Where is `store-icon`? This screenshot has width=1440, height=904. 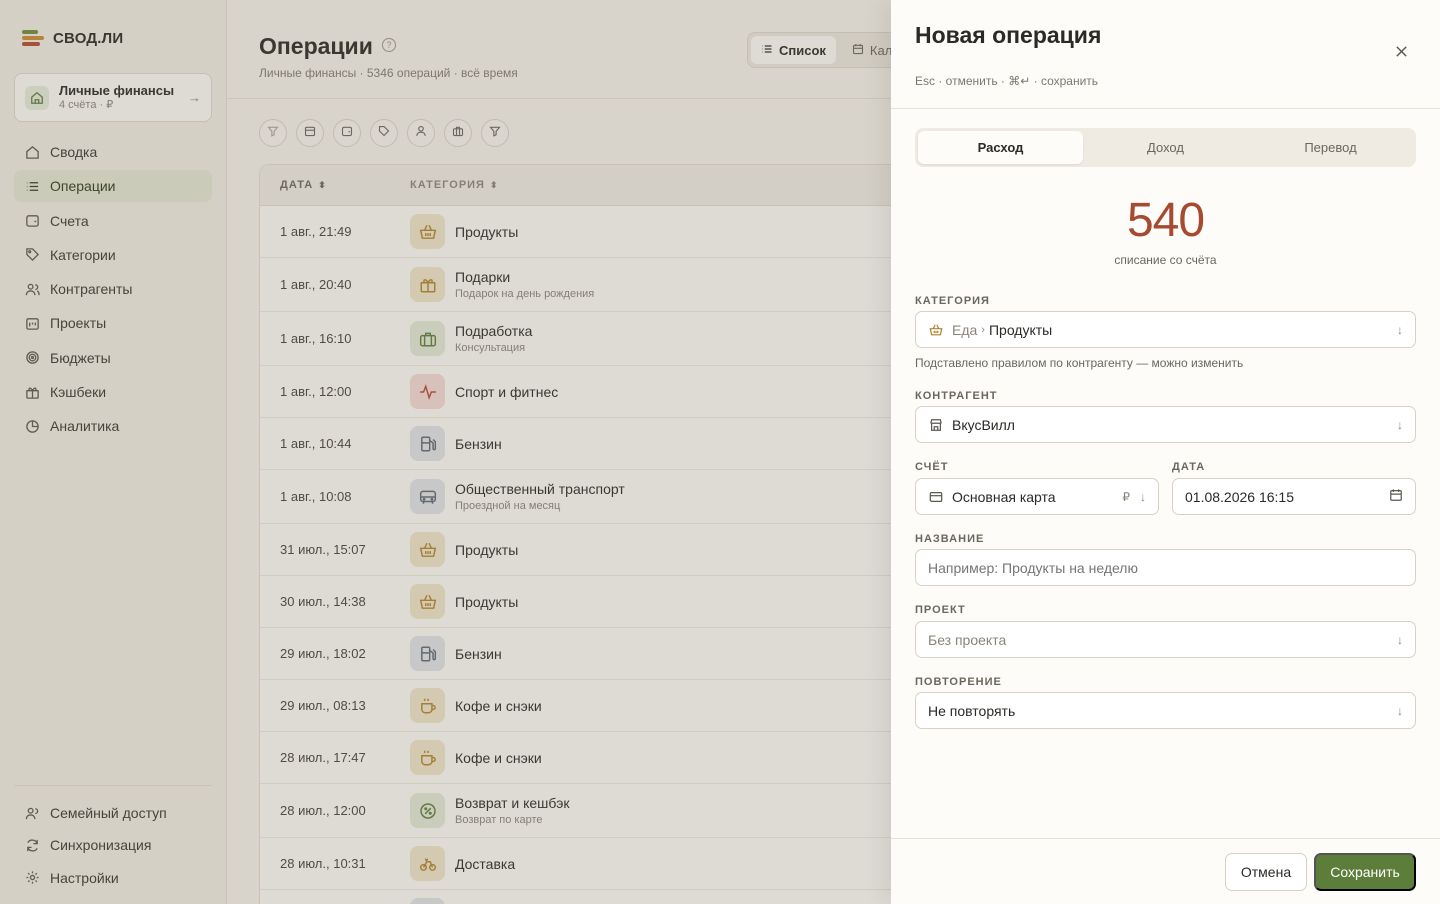 store-icon is located at coordinates (936, 425).